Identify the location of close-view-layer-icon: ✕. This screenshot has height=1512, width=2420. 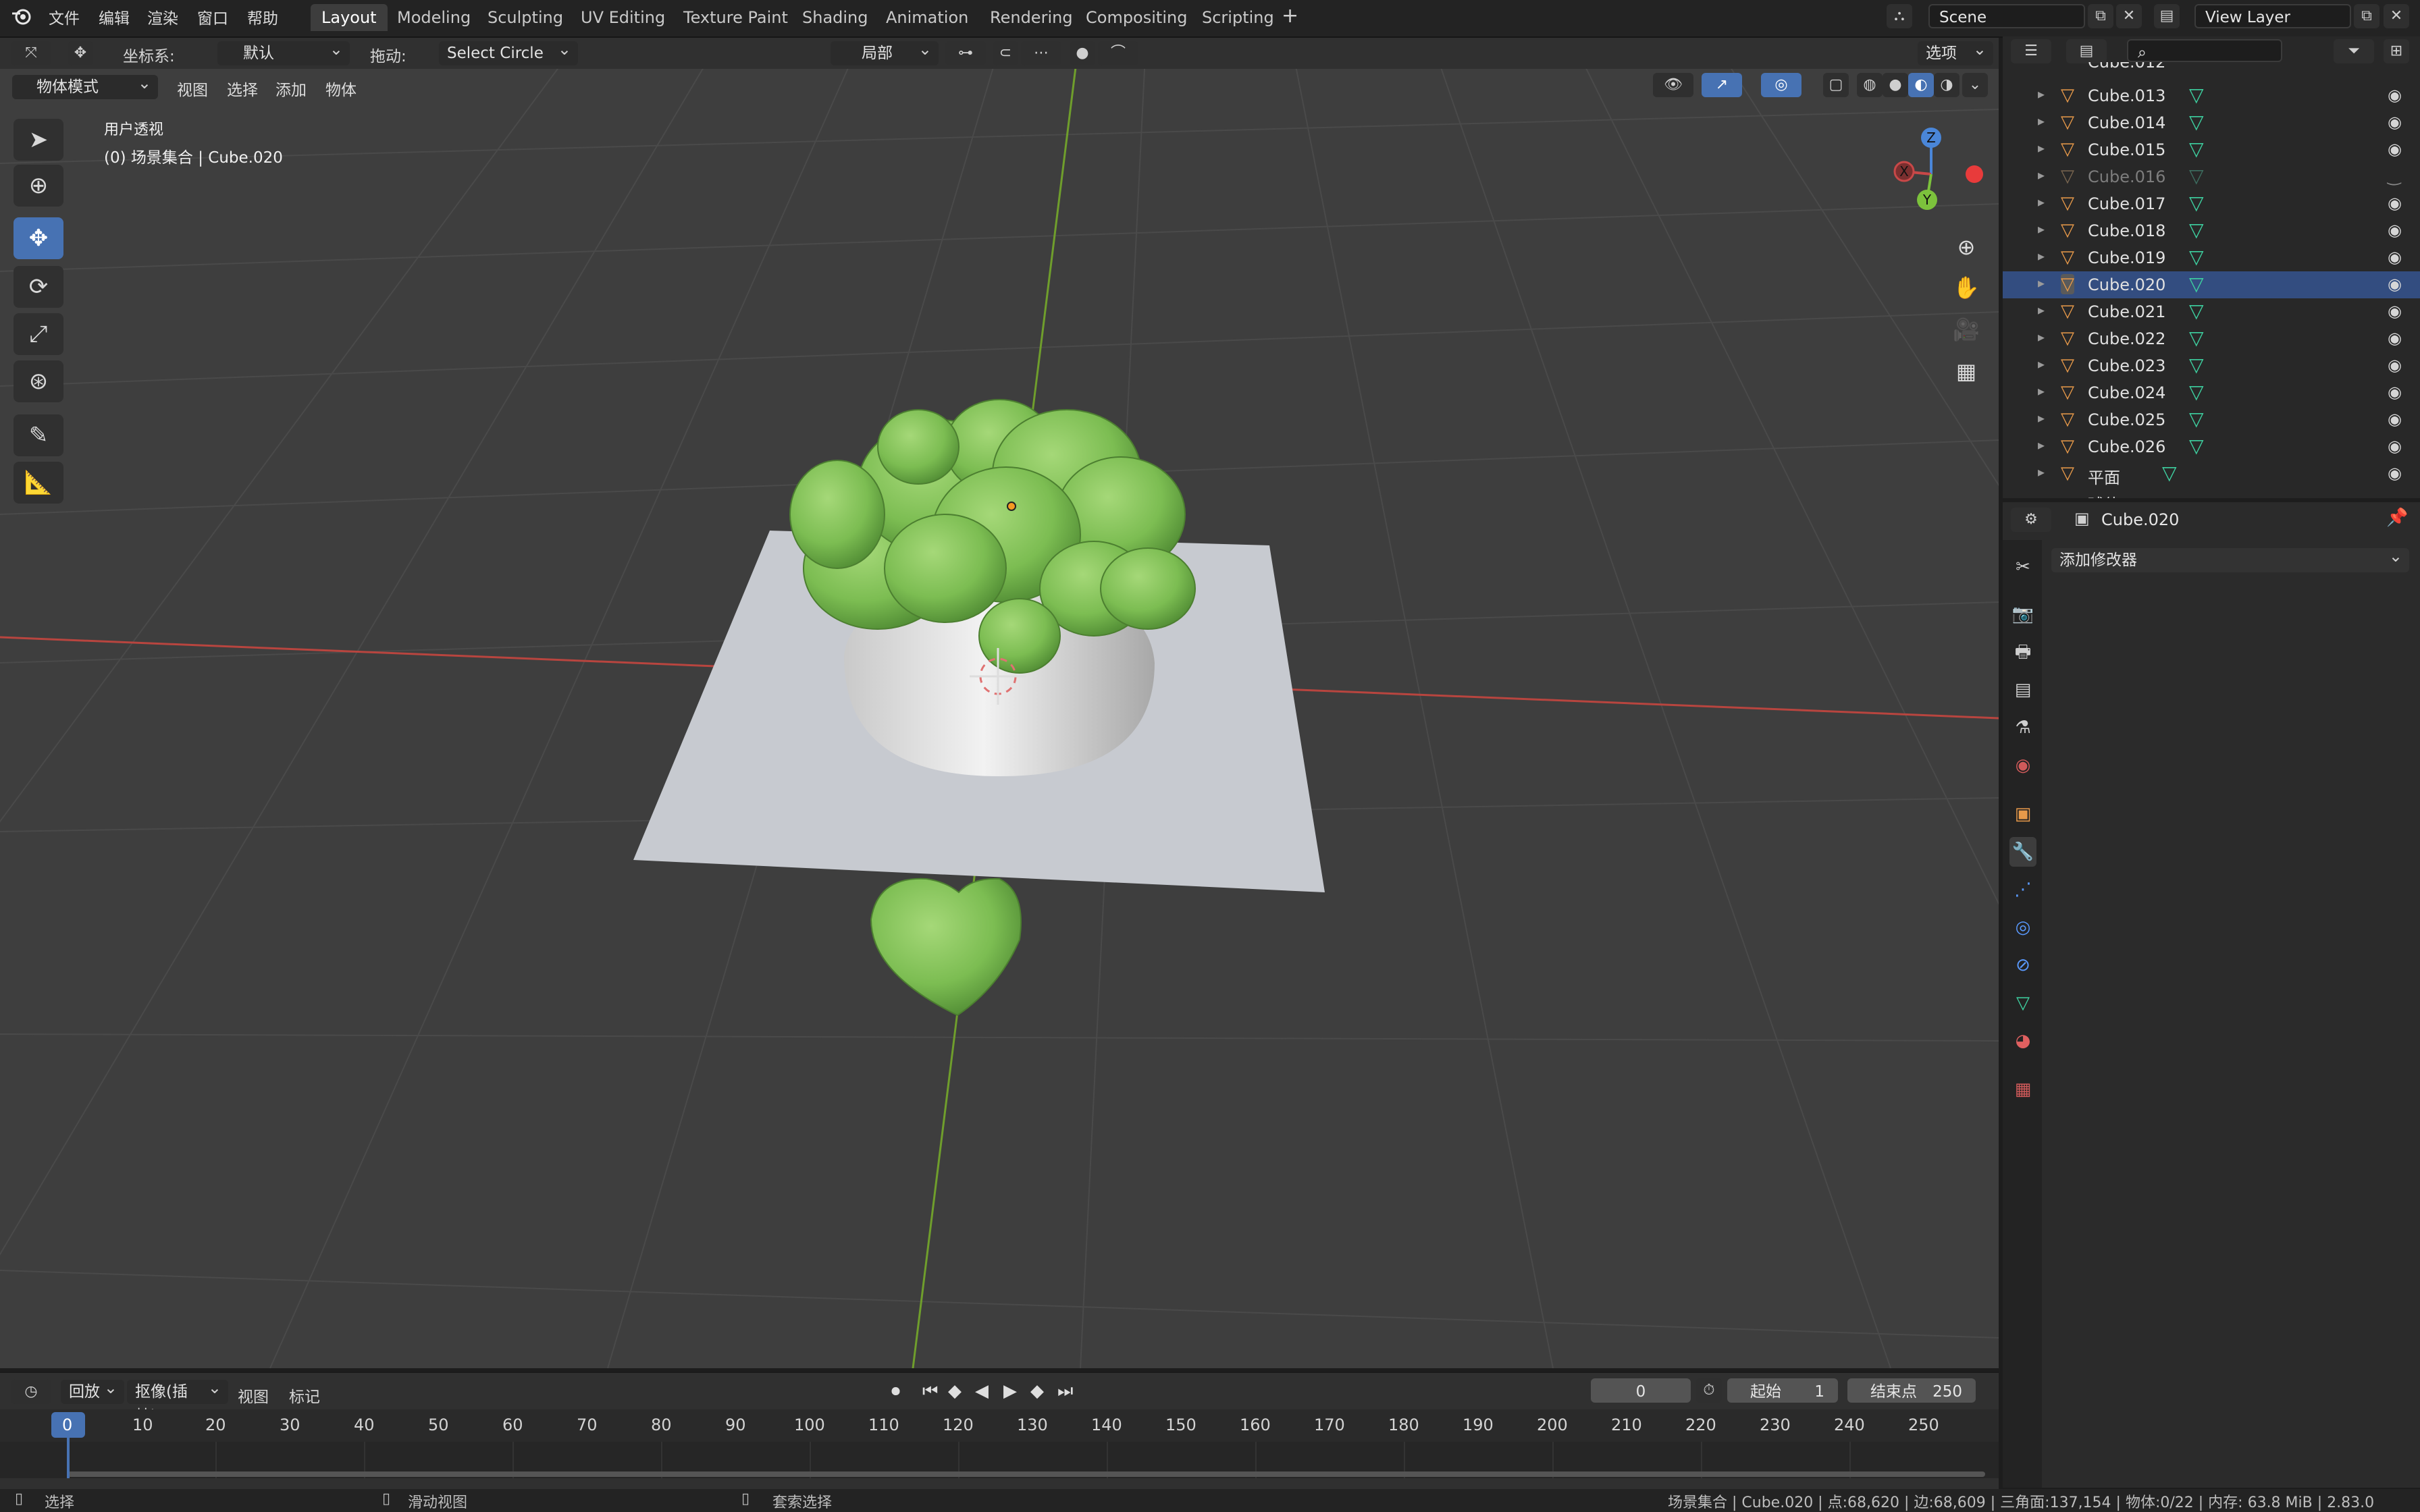
(2396, 16).